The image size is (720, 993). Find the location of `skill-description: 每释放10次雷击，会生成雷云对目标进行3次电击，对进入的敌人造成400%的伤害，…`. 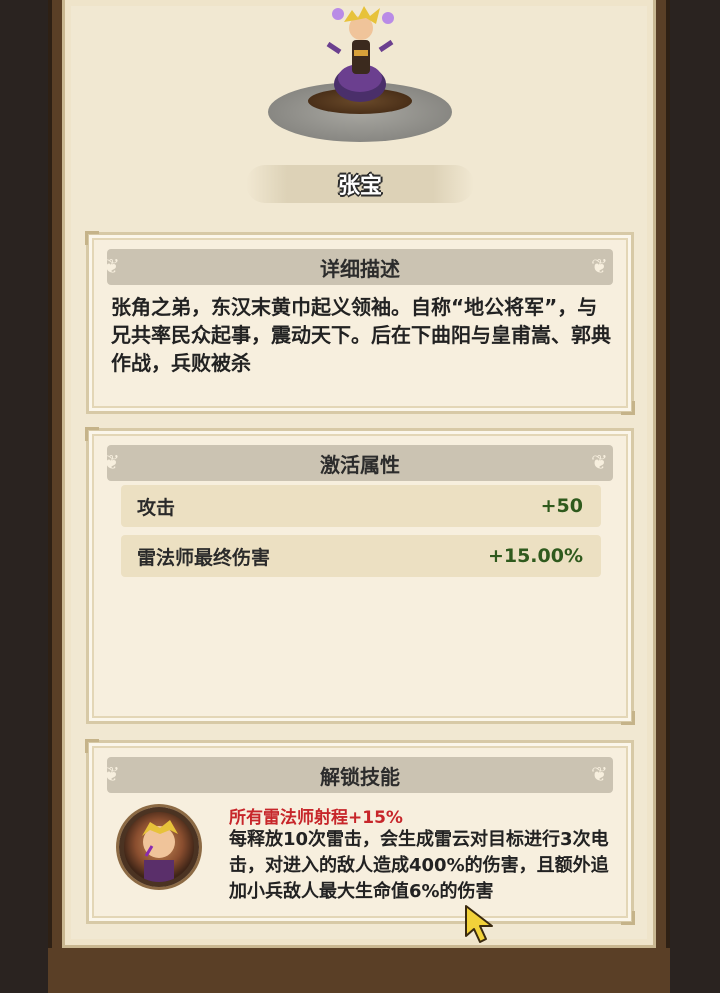

skill-description: 每释放10次雷击，会生成雷云对目标进行3次电击，对进入的敌人造成400%的伤害，… is located at coordinates (419, 865).